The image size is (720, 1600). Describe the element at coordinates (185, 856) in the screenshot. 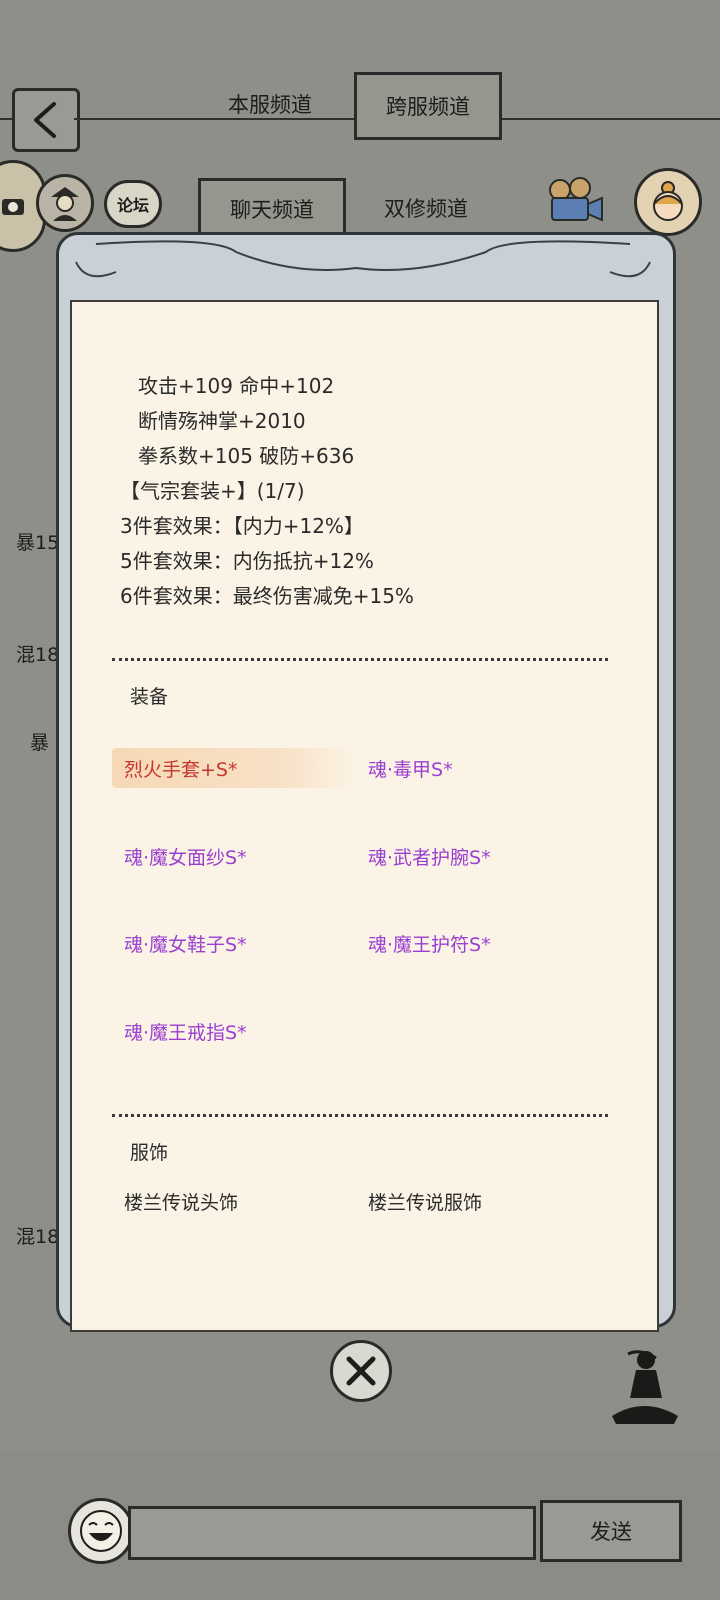

I see `equipment-item: 魂·魔女面纱S*` at that location.